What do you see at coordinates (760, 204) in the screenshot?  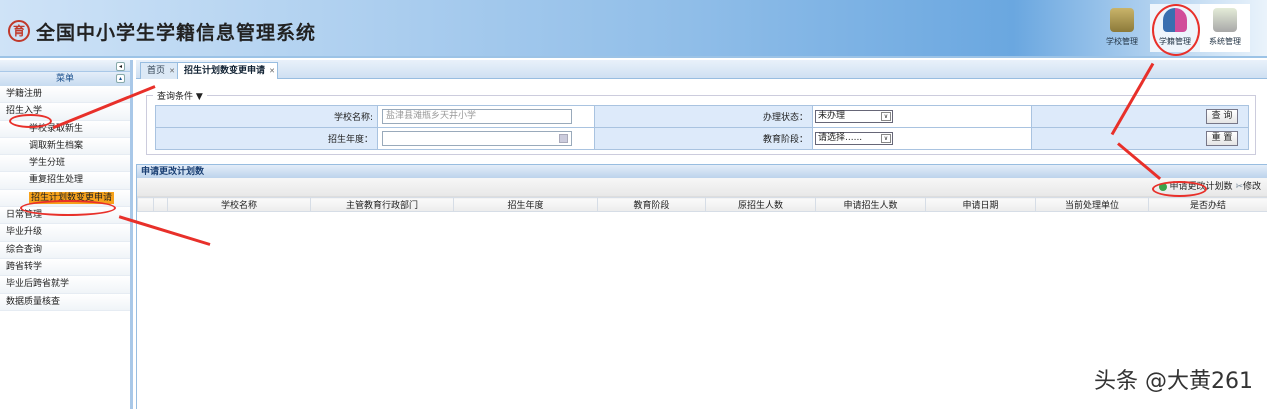 I see `column-header: 原招生人数` at bounding box center [760, 204].